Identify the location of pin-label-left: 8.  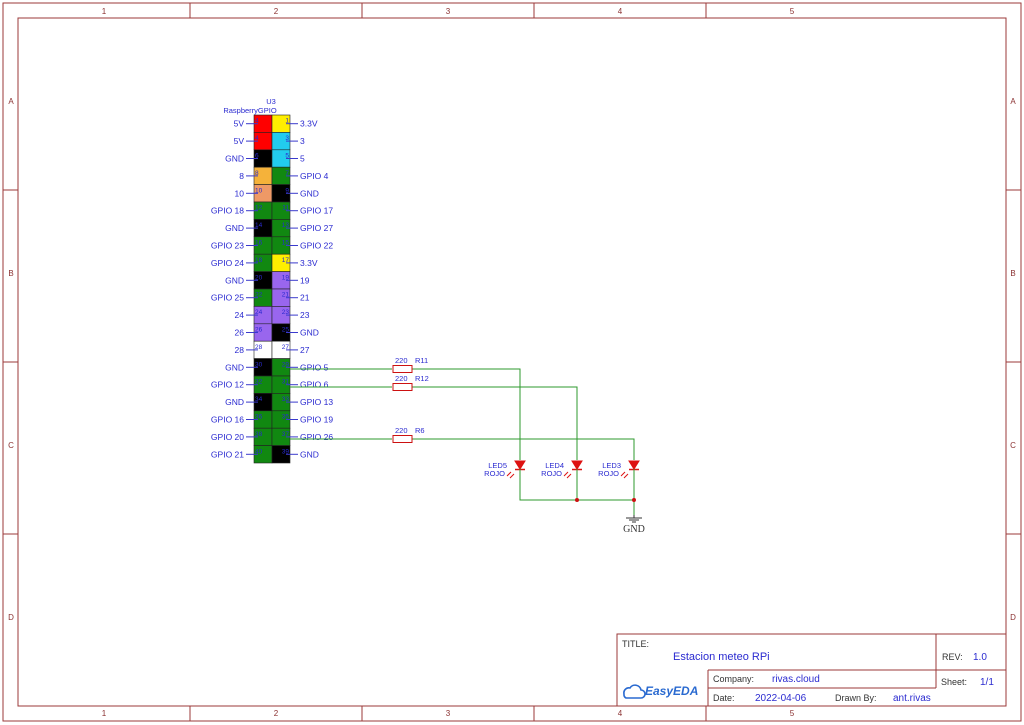
(241, 176).